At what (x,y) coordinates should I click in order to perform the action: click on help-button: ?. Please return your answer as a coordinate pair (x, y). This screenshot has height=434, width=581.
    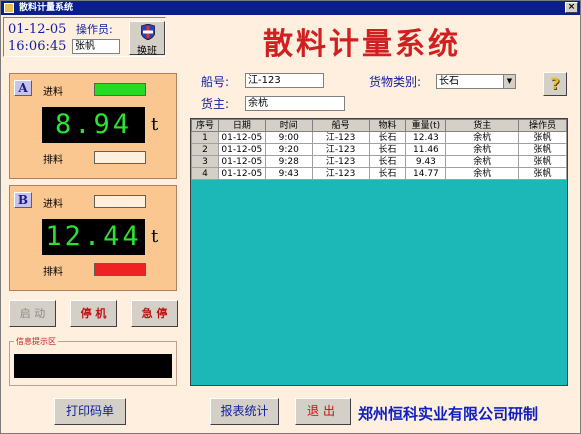
    Looking at the image, I should click on (555, 84).